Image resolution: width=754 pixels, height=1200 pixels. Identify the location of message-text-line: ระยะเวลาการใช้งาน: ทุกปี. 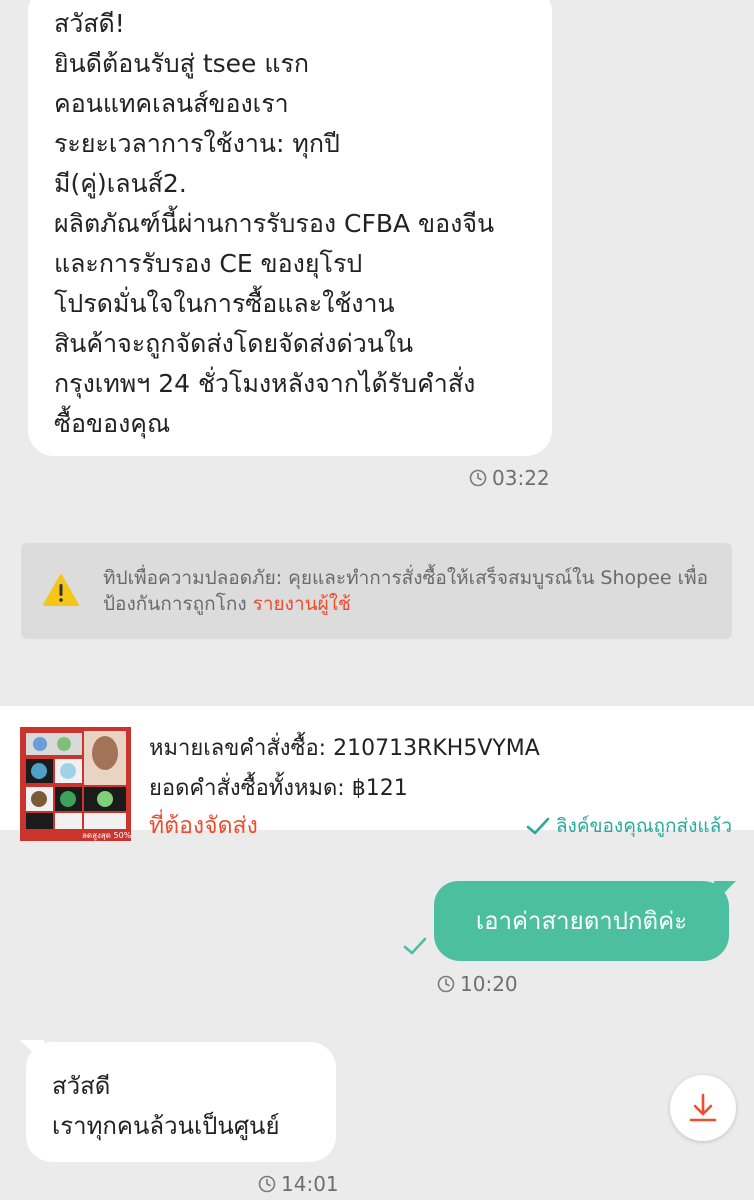
(197, 143).